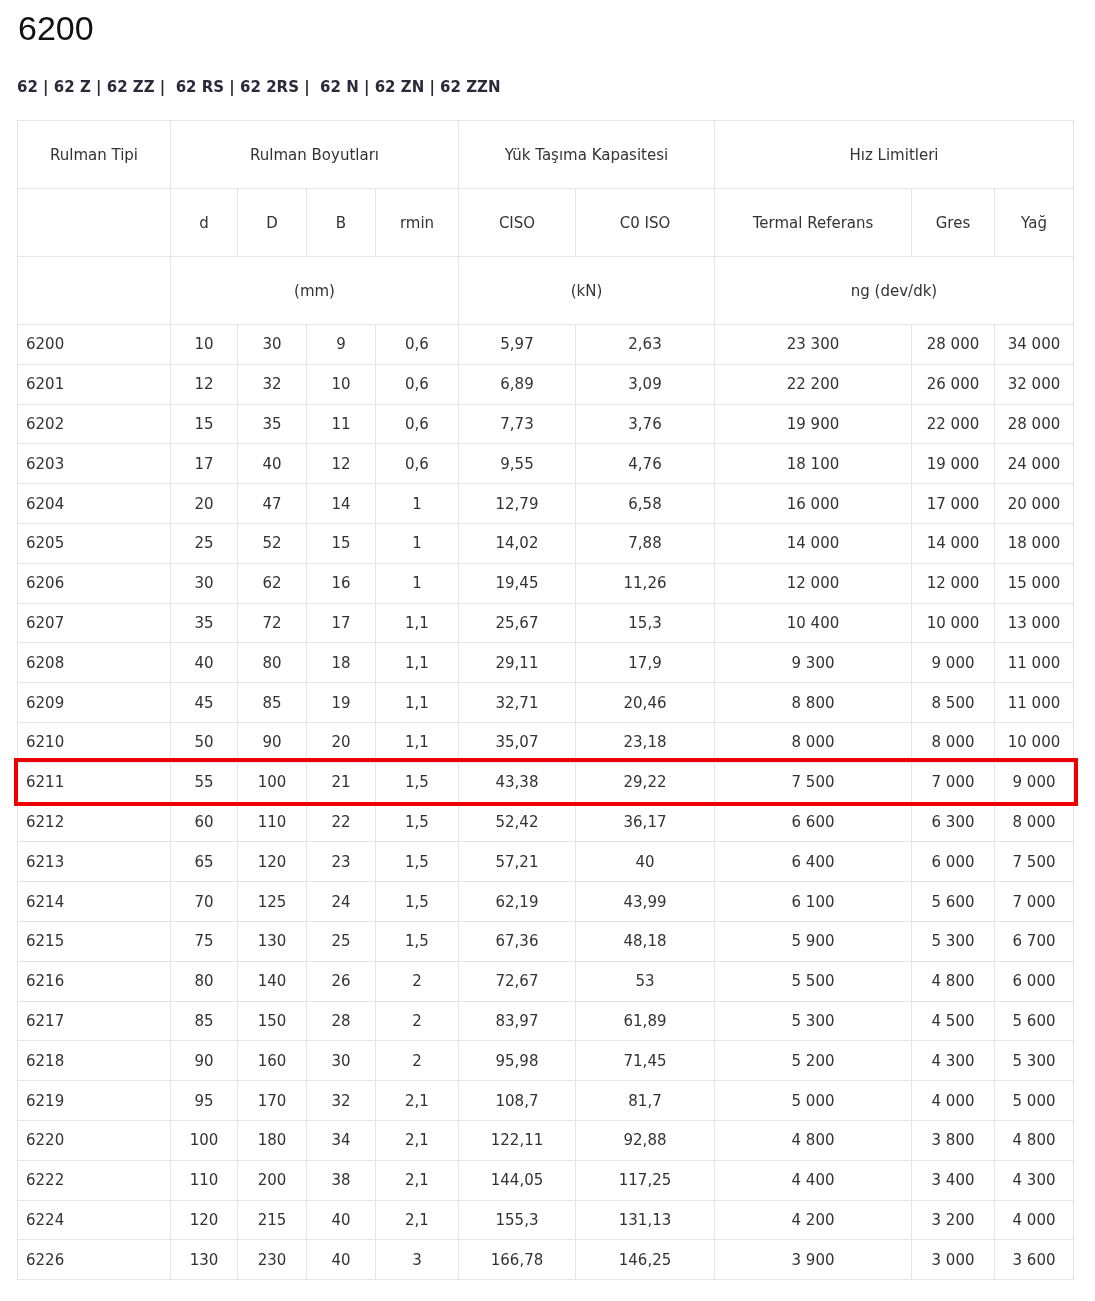 The width and height of the screenshot is (1095, 1301). Describe the element at coordinates (645, 742) in the screenshot. I see `table-cell: 23,18` at that location.